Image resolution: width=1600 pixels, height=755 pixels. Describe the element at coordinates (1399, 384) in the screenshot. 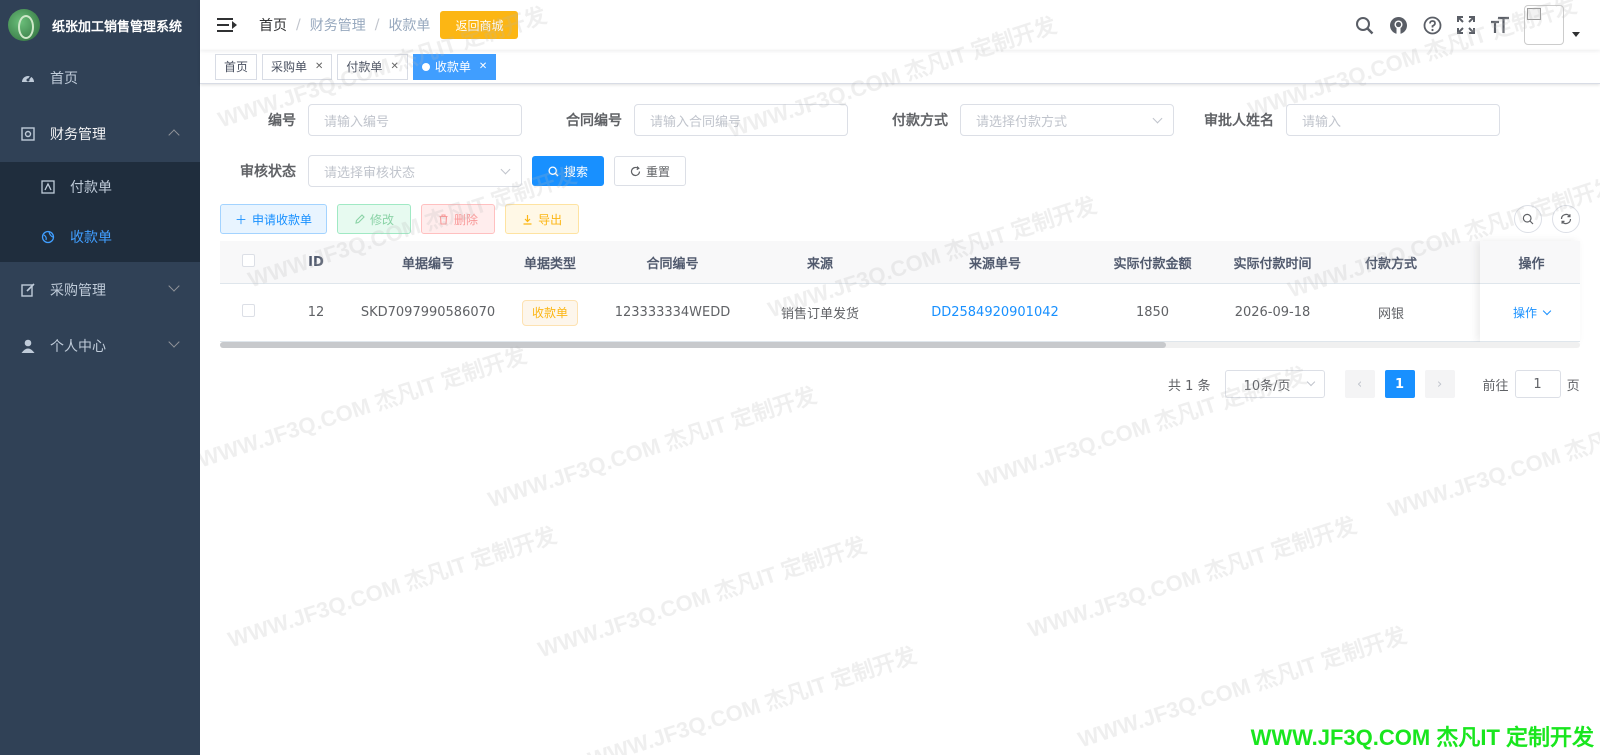

I see `page-number-button: 1` at that location.